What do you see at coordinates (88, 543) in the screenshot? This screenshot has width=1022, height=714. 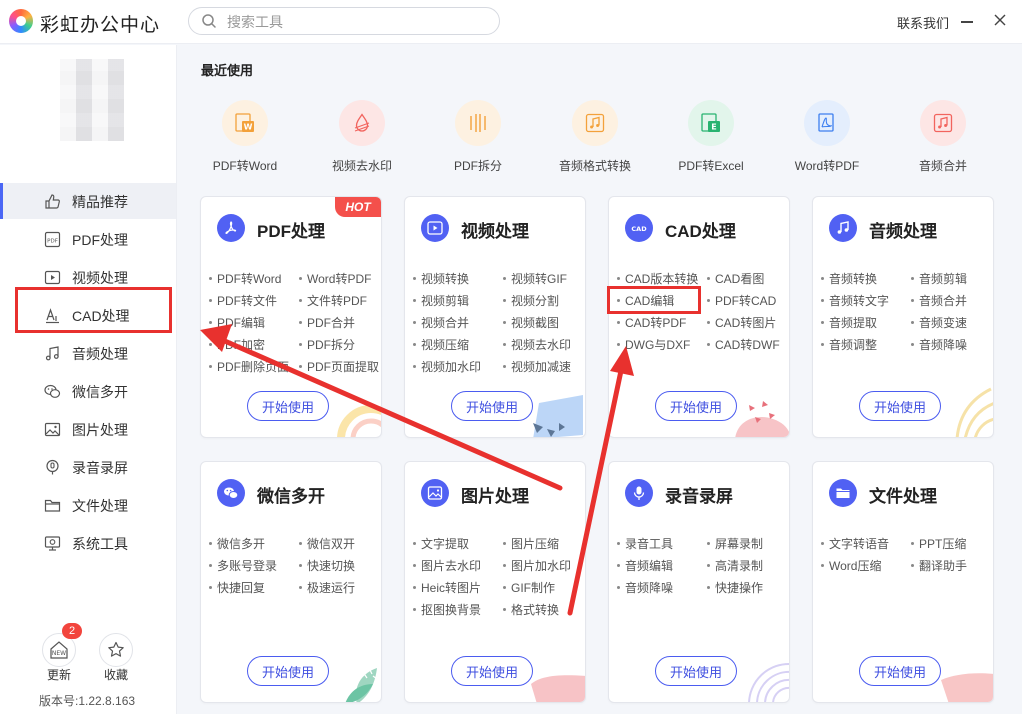 I see `sidebar-item-system-tools: 系统工具` at bounding box center [88, 543].